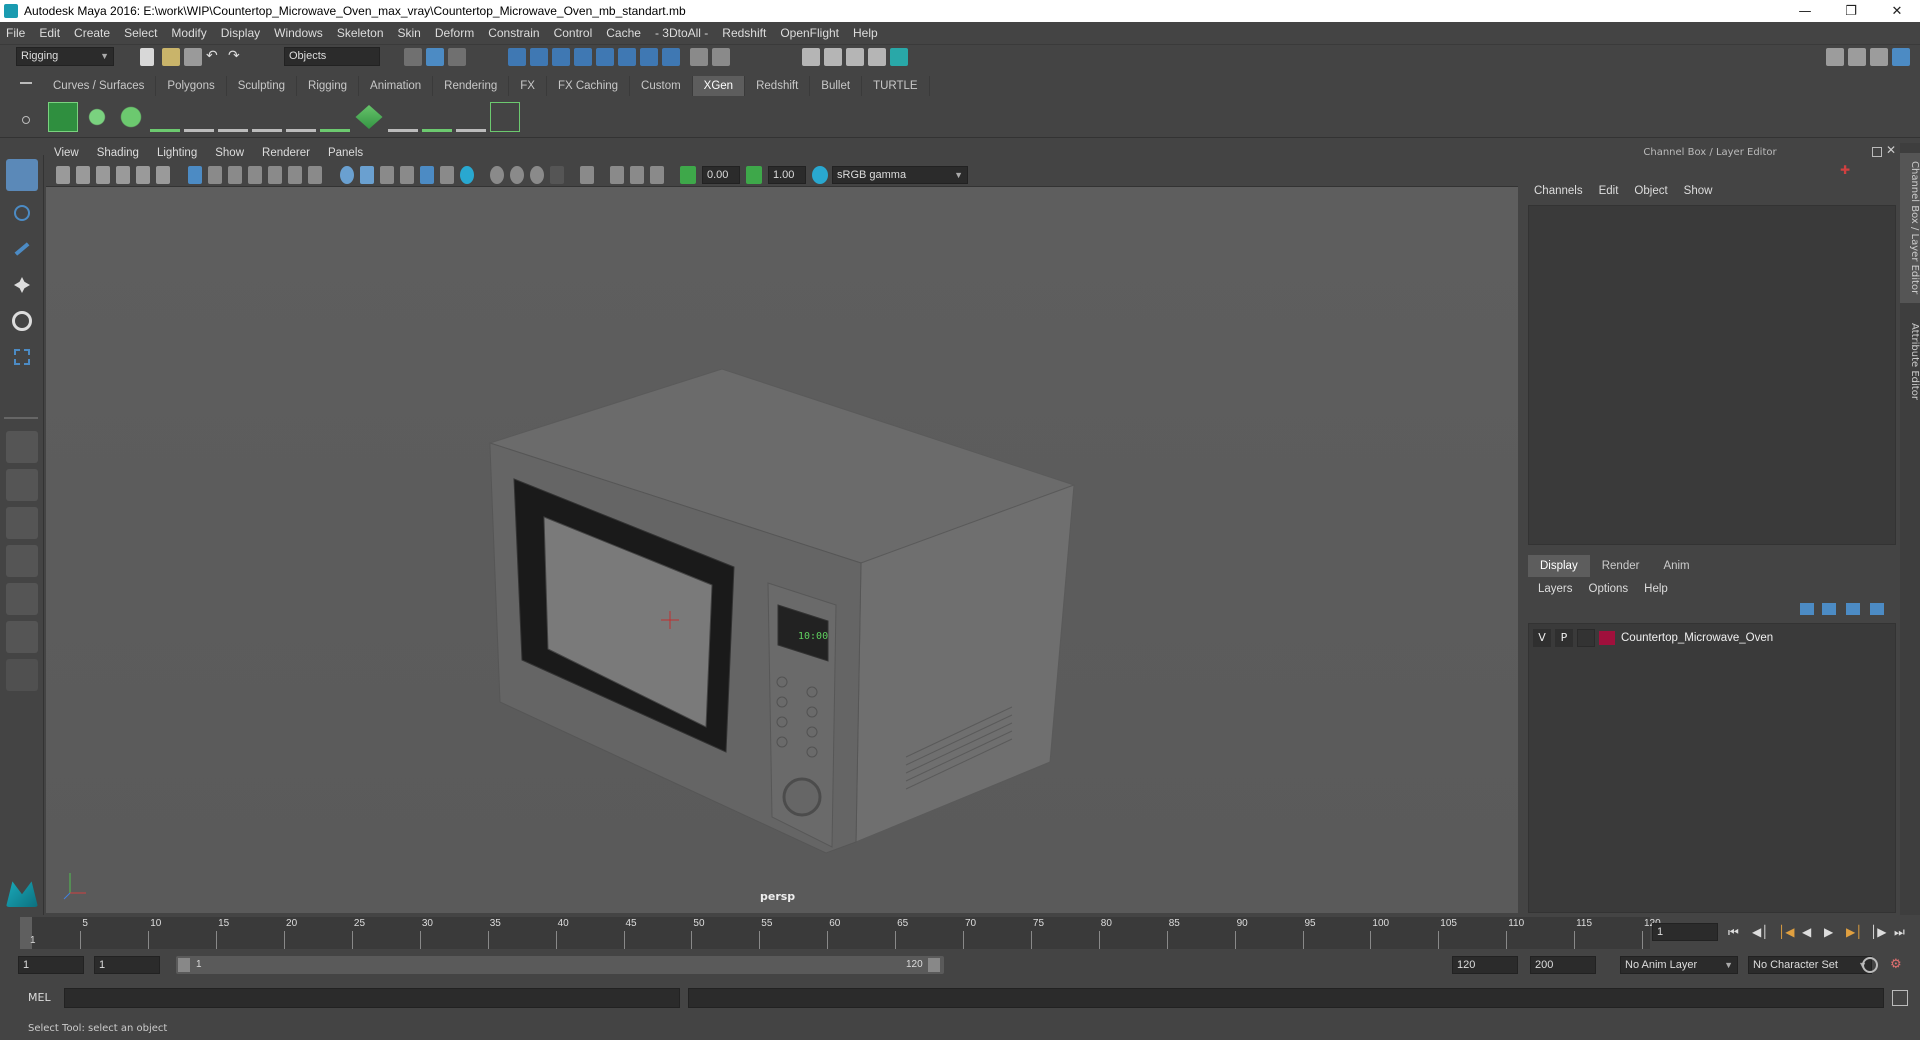  I want to click on bookmark-icon, so click(103, 175).